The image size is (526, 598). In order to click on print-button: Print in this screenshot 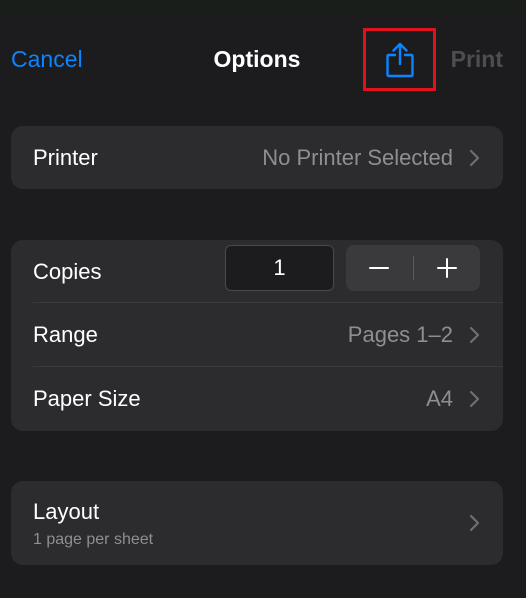, I will do `click(477, 59)`.